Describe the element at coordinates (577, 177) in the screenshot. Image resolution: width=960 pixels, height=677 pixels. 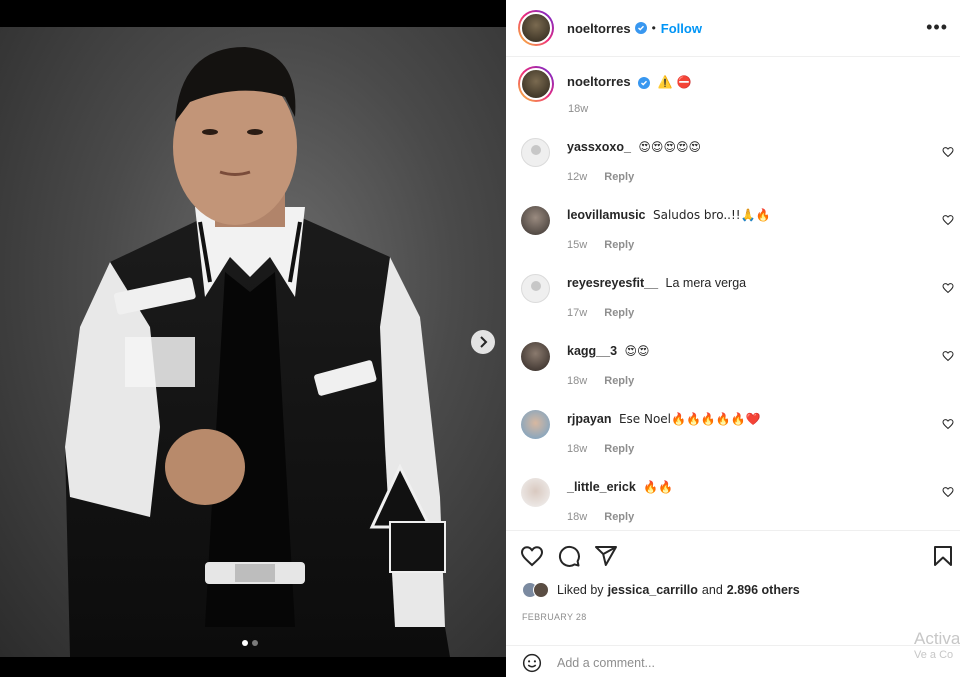
I see `comment-time: 12w` at that location.